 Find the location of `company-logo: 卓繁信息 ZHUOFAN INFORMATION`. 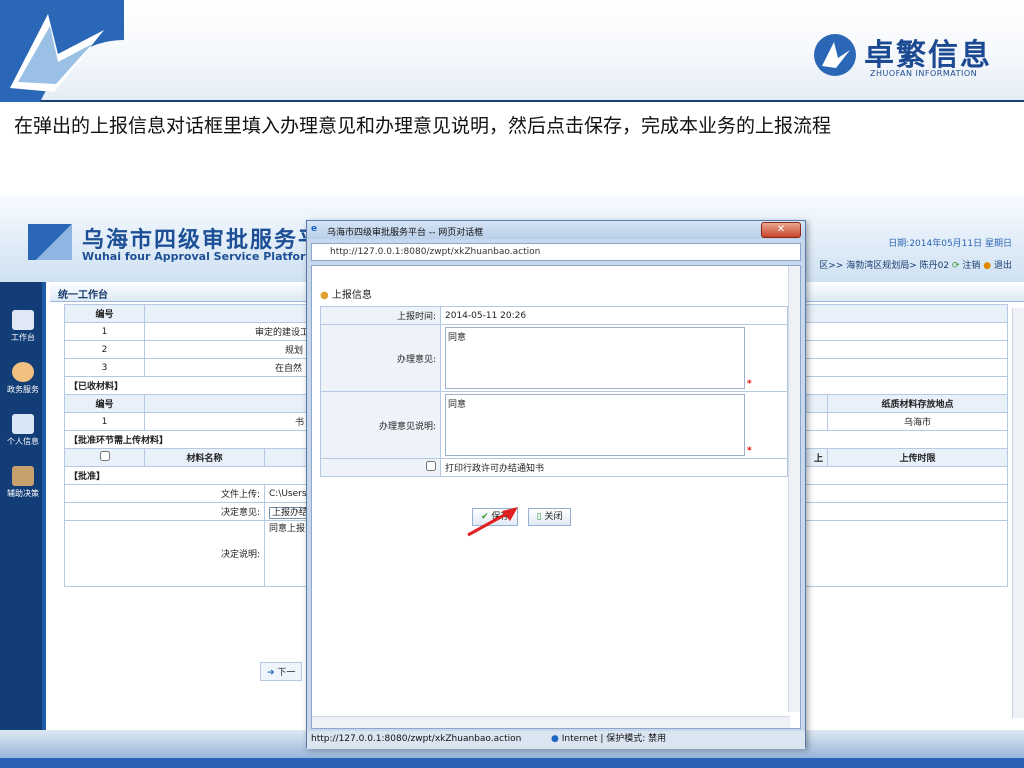

company-logo: 卓繁信息 ZHUOFAN INFORMATION is located at coordinates (912, 56).